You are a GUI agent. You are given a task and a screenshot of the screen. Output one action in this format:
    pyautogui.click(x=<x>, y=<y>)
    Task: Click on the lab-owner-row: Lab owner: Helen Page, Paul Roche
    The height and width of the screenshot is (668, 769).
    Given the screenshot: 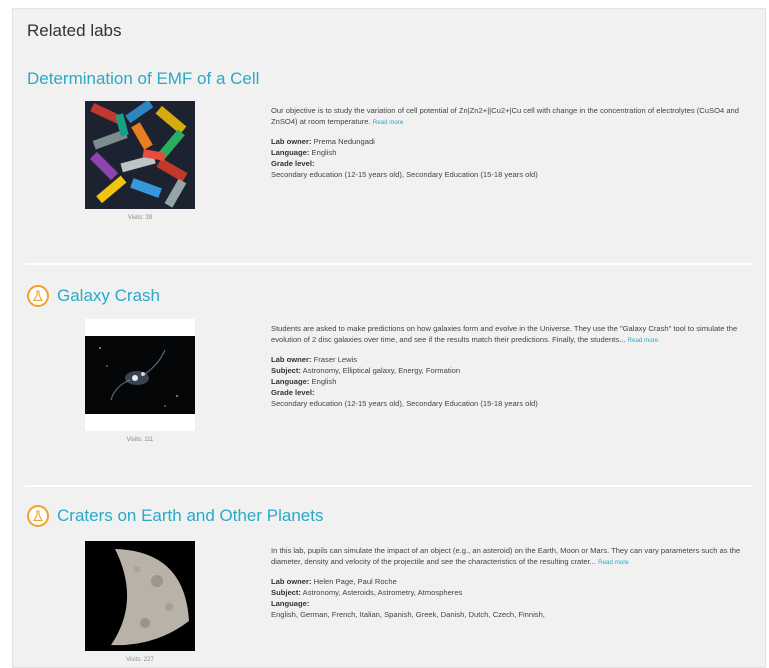 What is the action you would take?
    pyautogui.click(x=506, y=581)
    